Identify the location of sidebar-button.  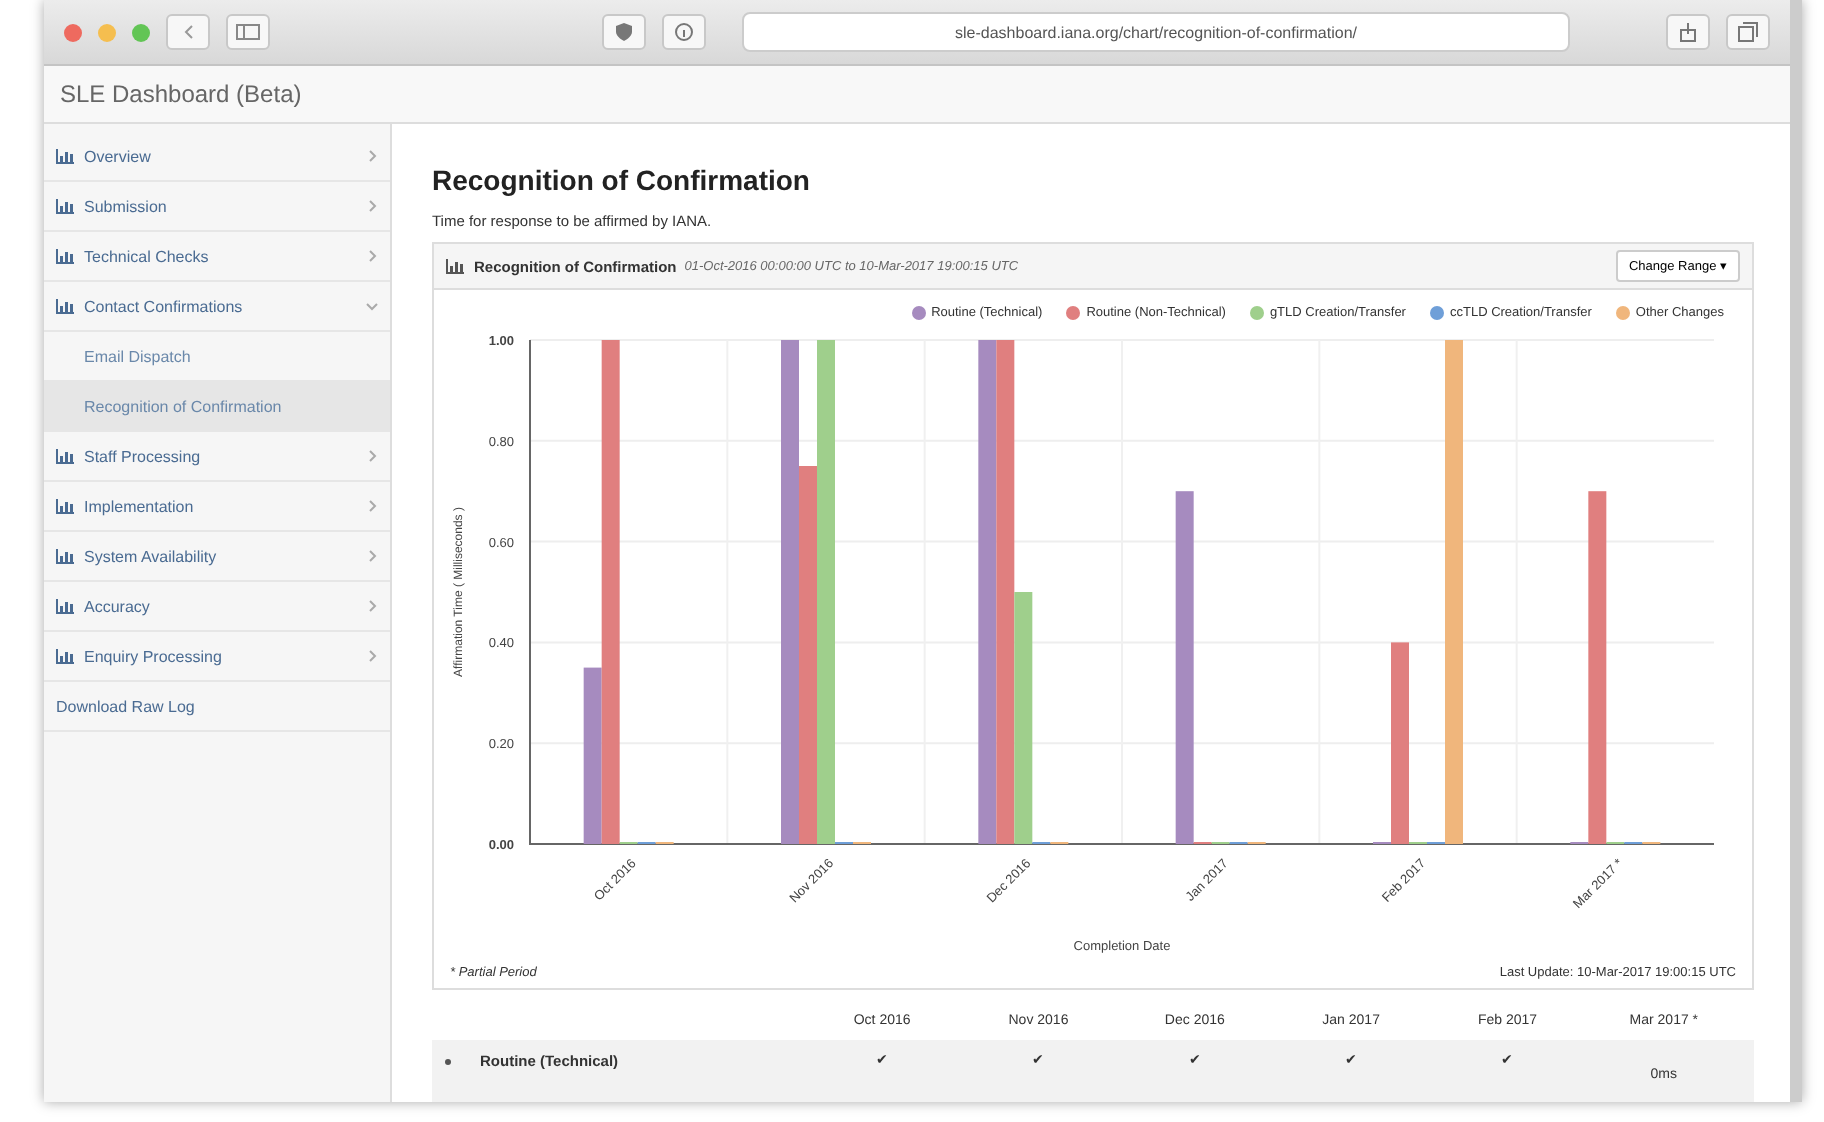
(248, 32).